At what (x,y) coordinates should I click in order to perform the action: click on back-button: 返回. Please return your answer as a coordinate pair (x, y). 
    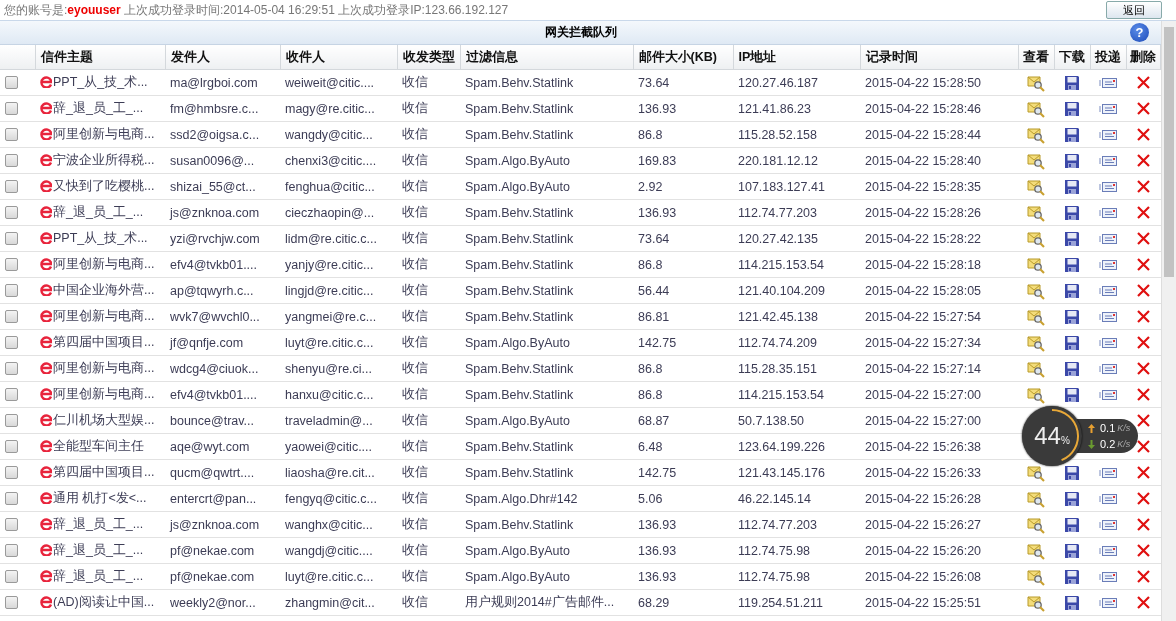
    Looking at the image, I should click on (1134, 10).